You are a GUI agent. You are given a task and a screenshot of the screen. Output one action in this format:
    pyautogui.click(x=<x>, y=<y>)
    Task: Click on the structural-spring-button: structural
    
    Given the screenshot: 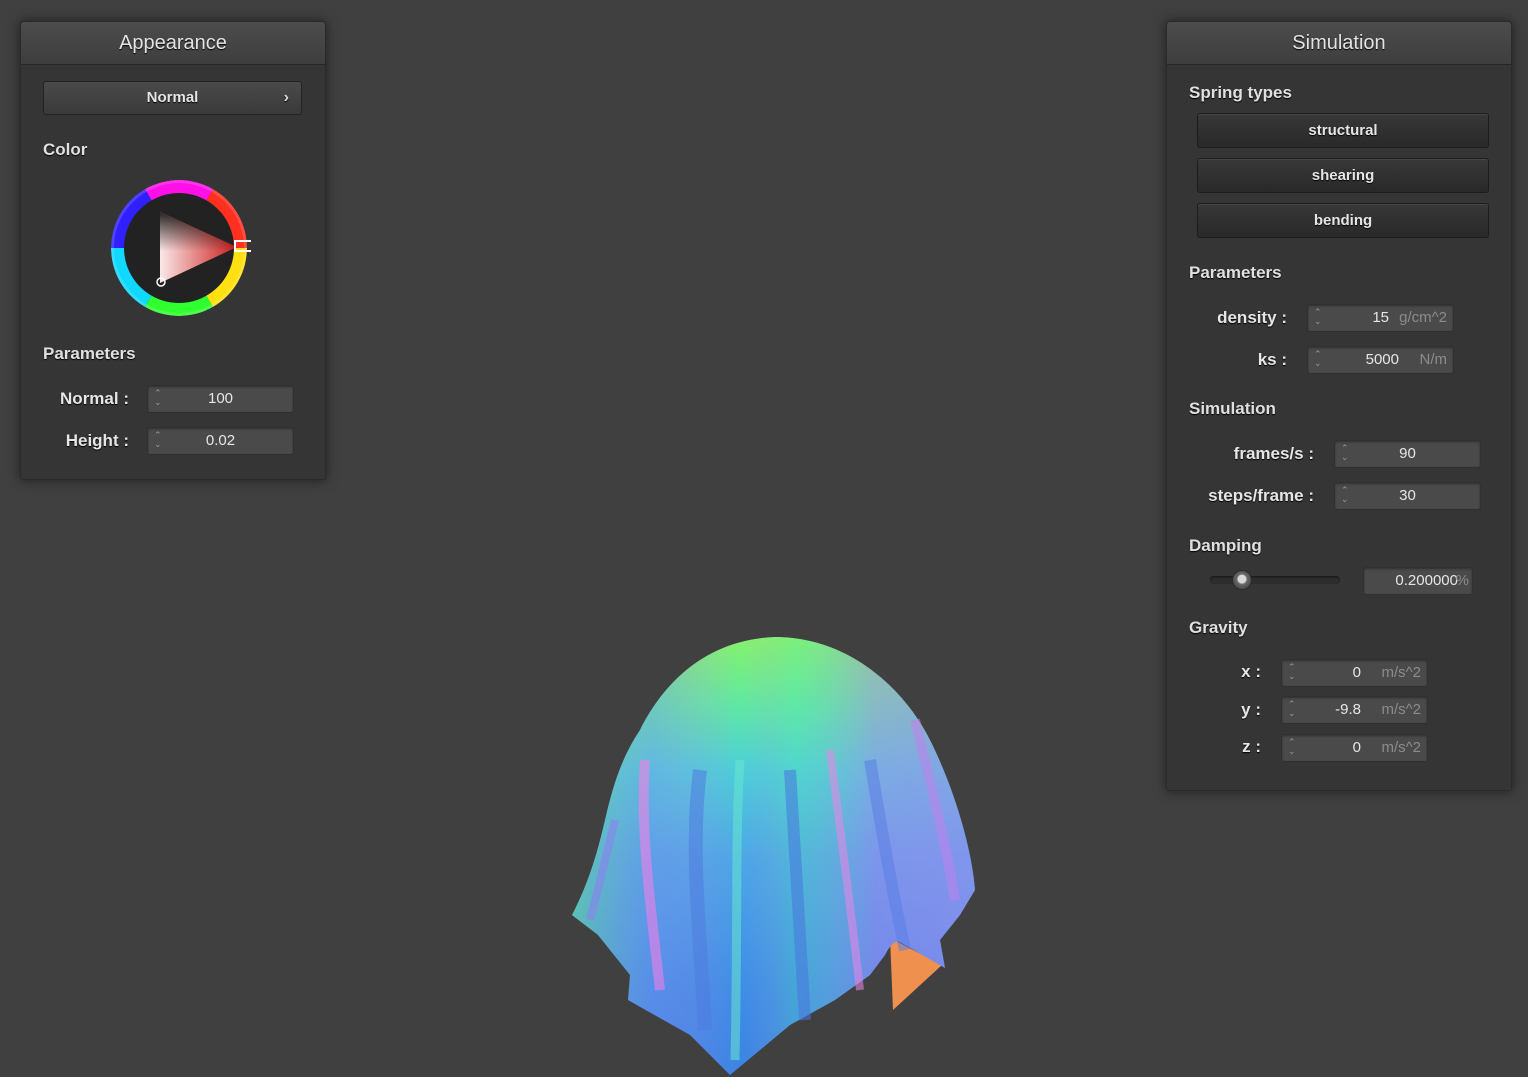 What is the action you would take?
    pyautogui.click(x=1343, y=130)
    